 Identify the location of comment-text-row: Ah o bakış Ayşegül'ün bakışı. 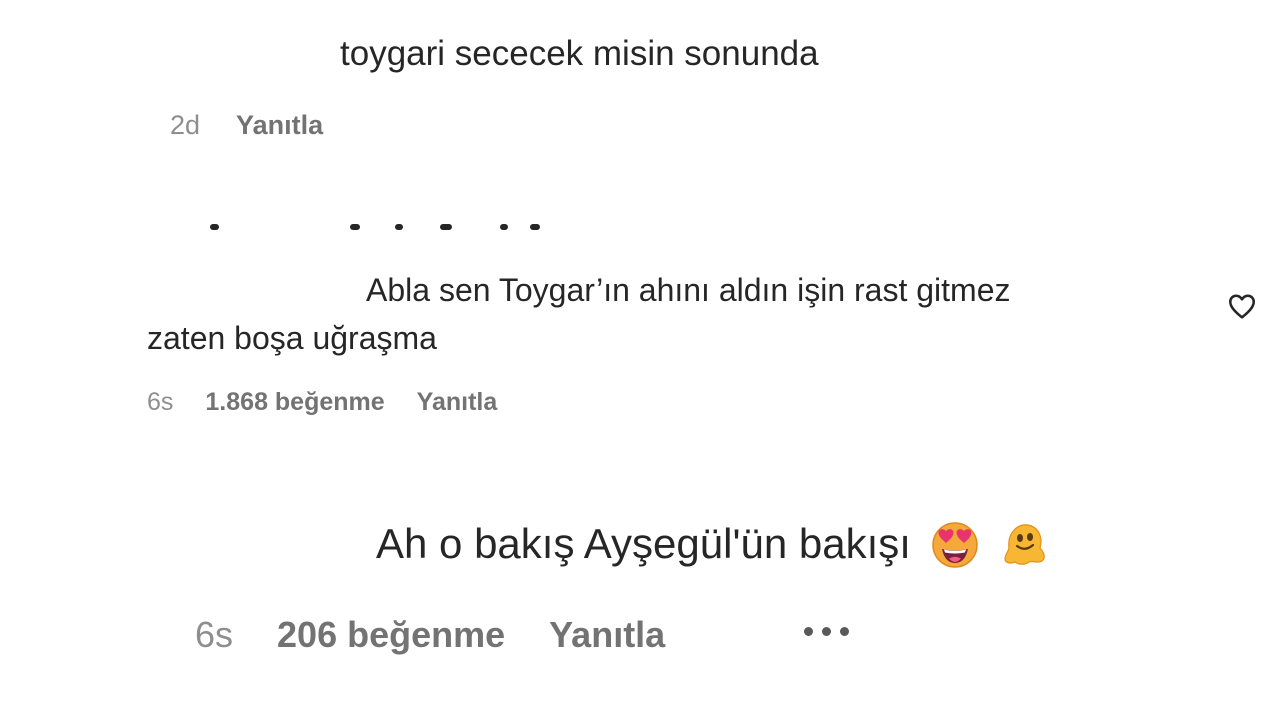
(713, 544).